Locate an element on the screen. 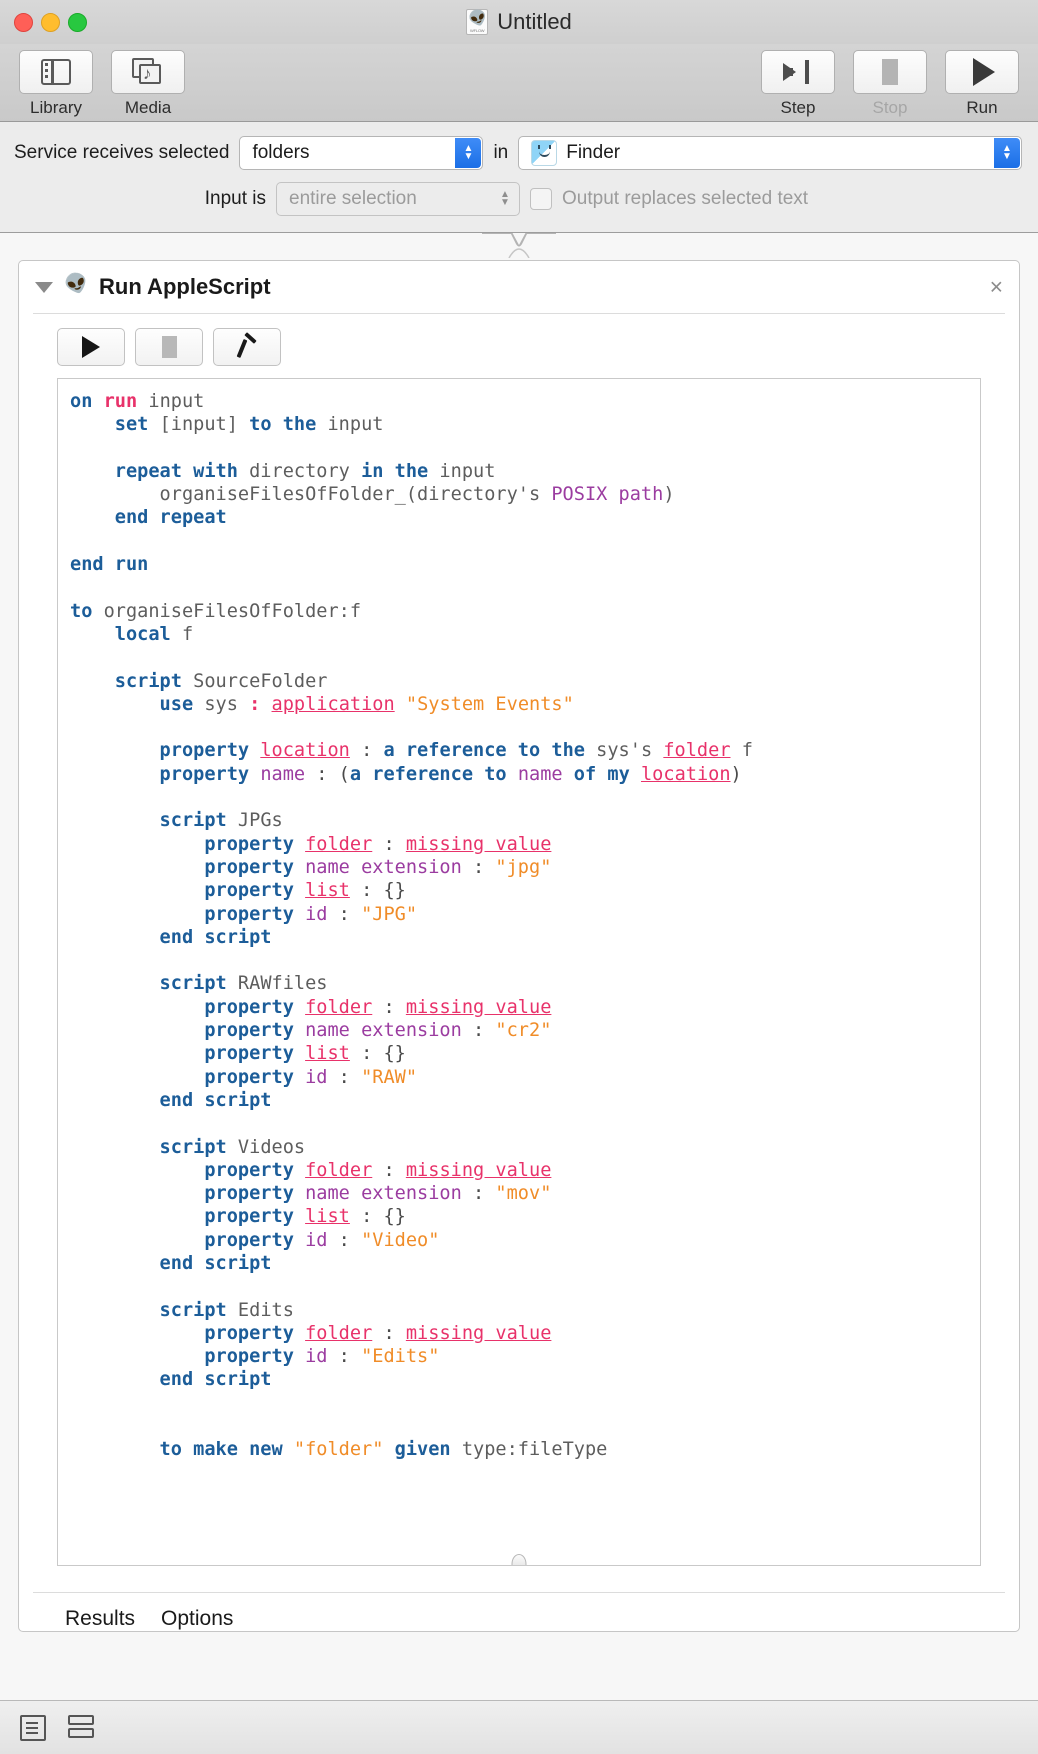 The height and width of the screenshot is (1754, 1038). run-script-button is located at coordinates (91, 347).